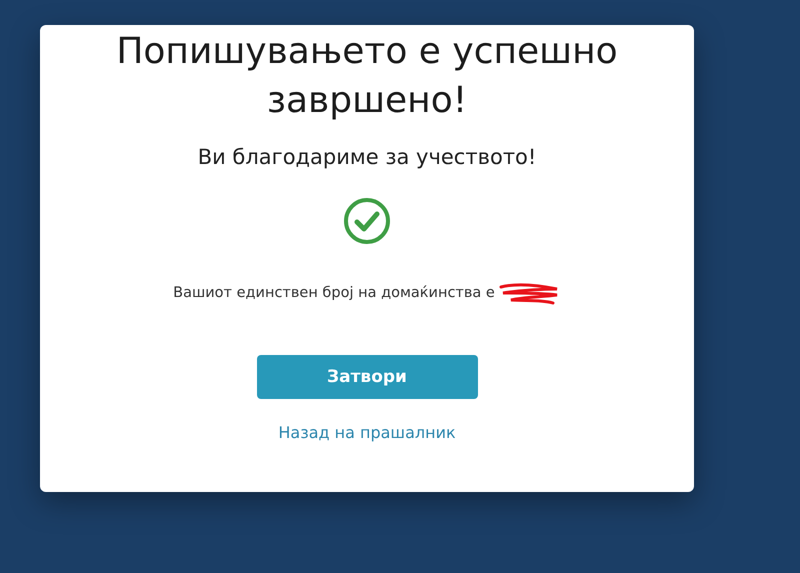 The height and width of the screenshot is (573, 800). Describe the element at coordinates (367, 76) in the screenshot. I see `dialog-title: Попишувањето е успешно завршено!` at that location.